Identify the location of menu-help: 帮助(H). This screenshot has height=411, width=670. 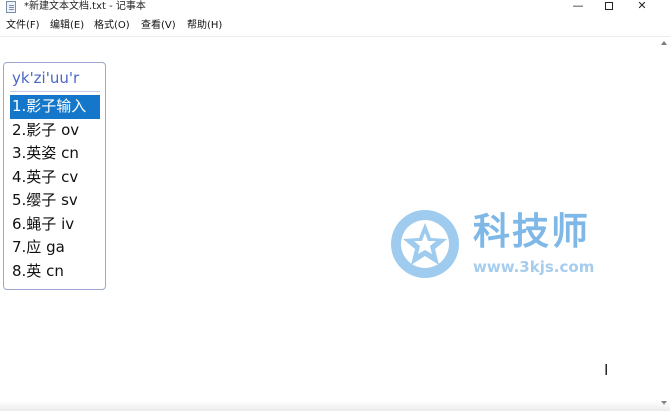
(204, 26).